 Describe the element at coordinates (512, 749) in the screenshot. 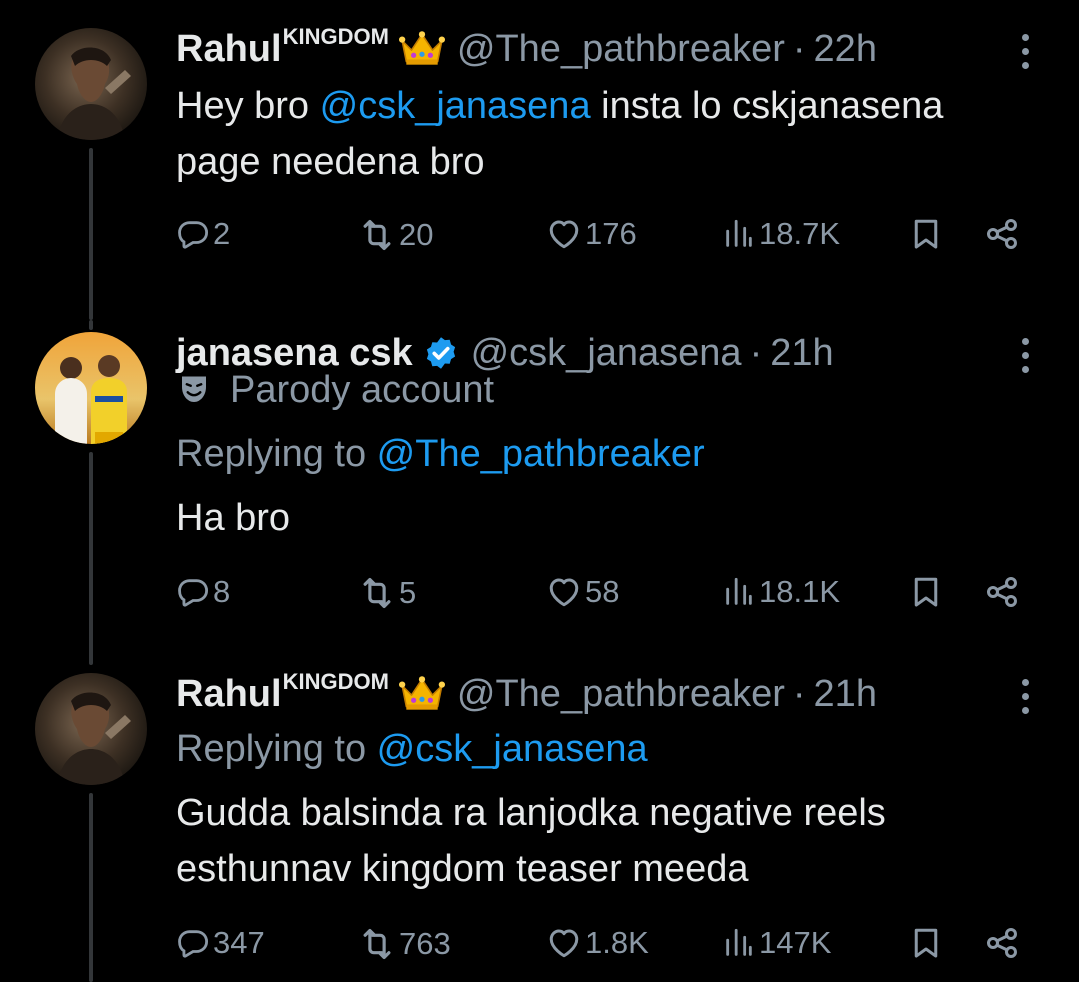

I see `replying-to-link: @csk_janasena` at that location.